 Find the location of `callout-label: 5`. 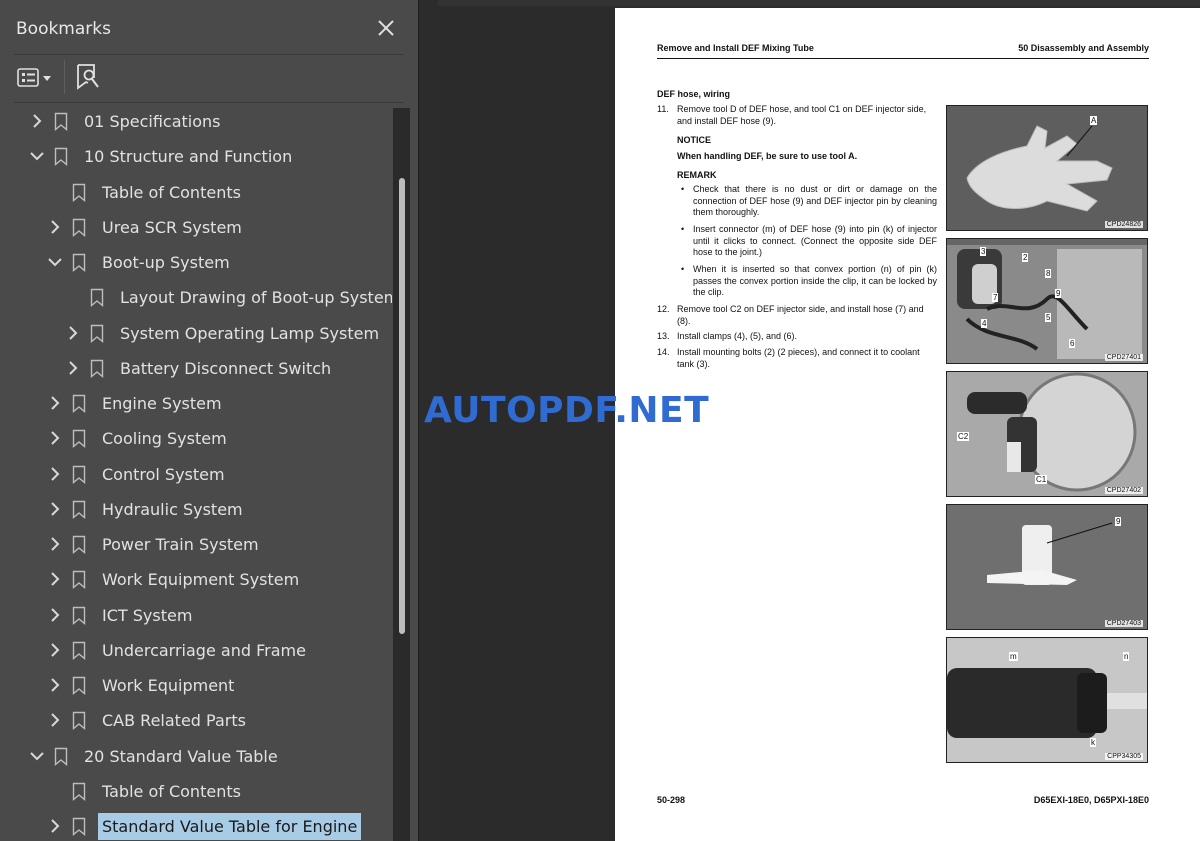

callout-label: 5 is located at coordinates (1048, 317).